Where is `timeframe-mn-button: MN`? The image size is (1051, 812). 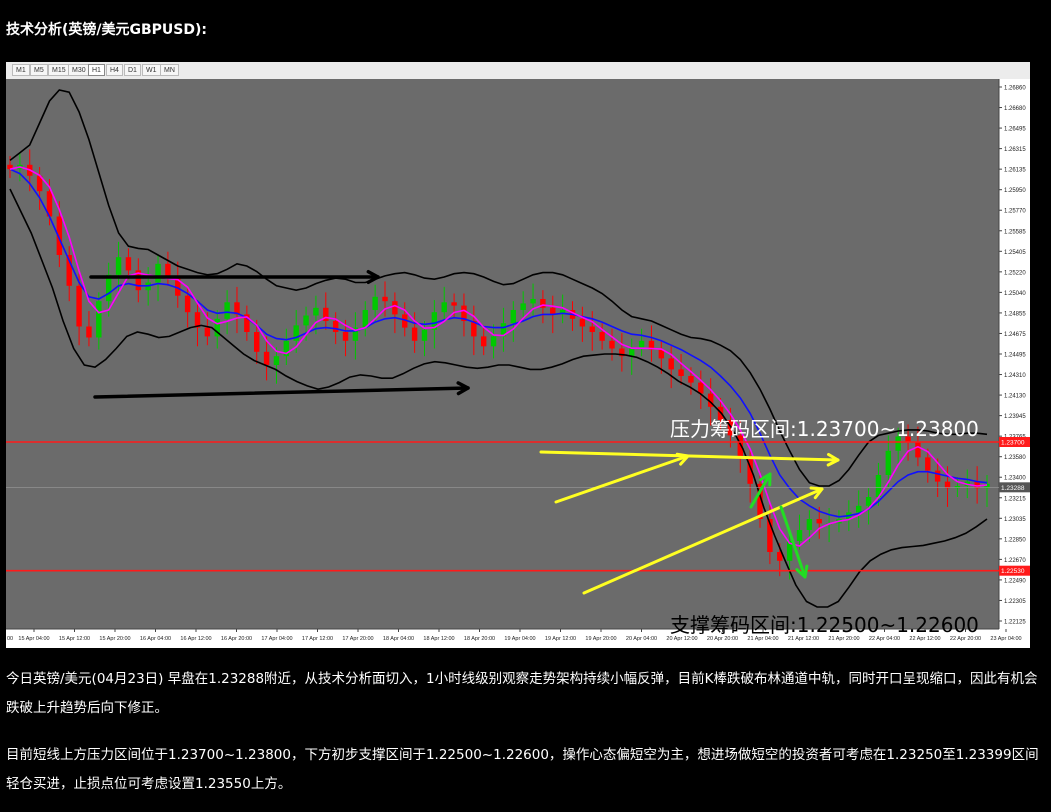 timeframe-mn-button: MN is located at coordinates (169, 70).